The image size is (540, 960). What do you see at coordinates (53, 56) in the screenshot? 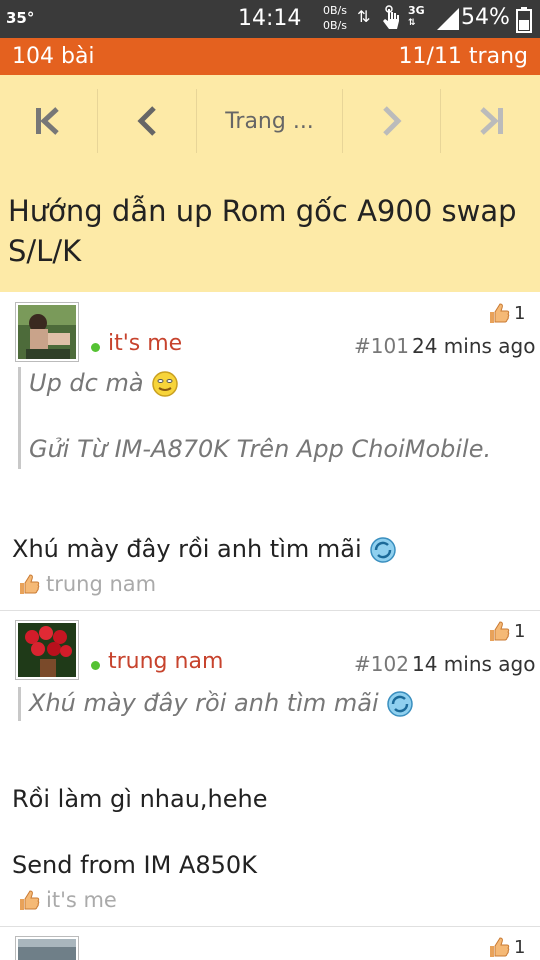
I see `posts-count: 104 bài` at bounding box center [53, 56].